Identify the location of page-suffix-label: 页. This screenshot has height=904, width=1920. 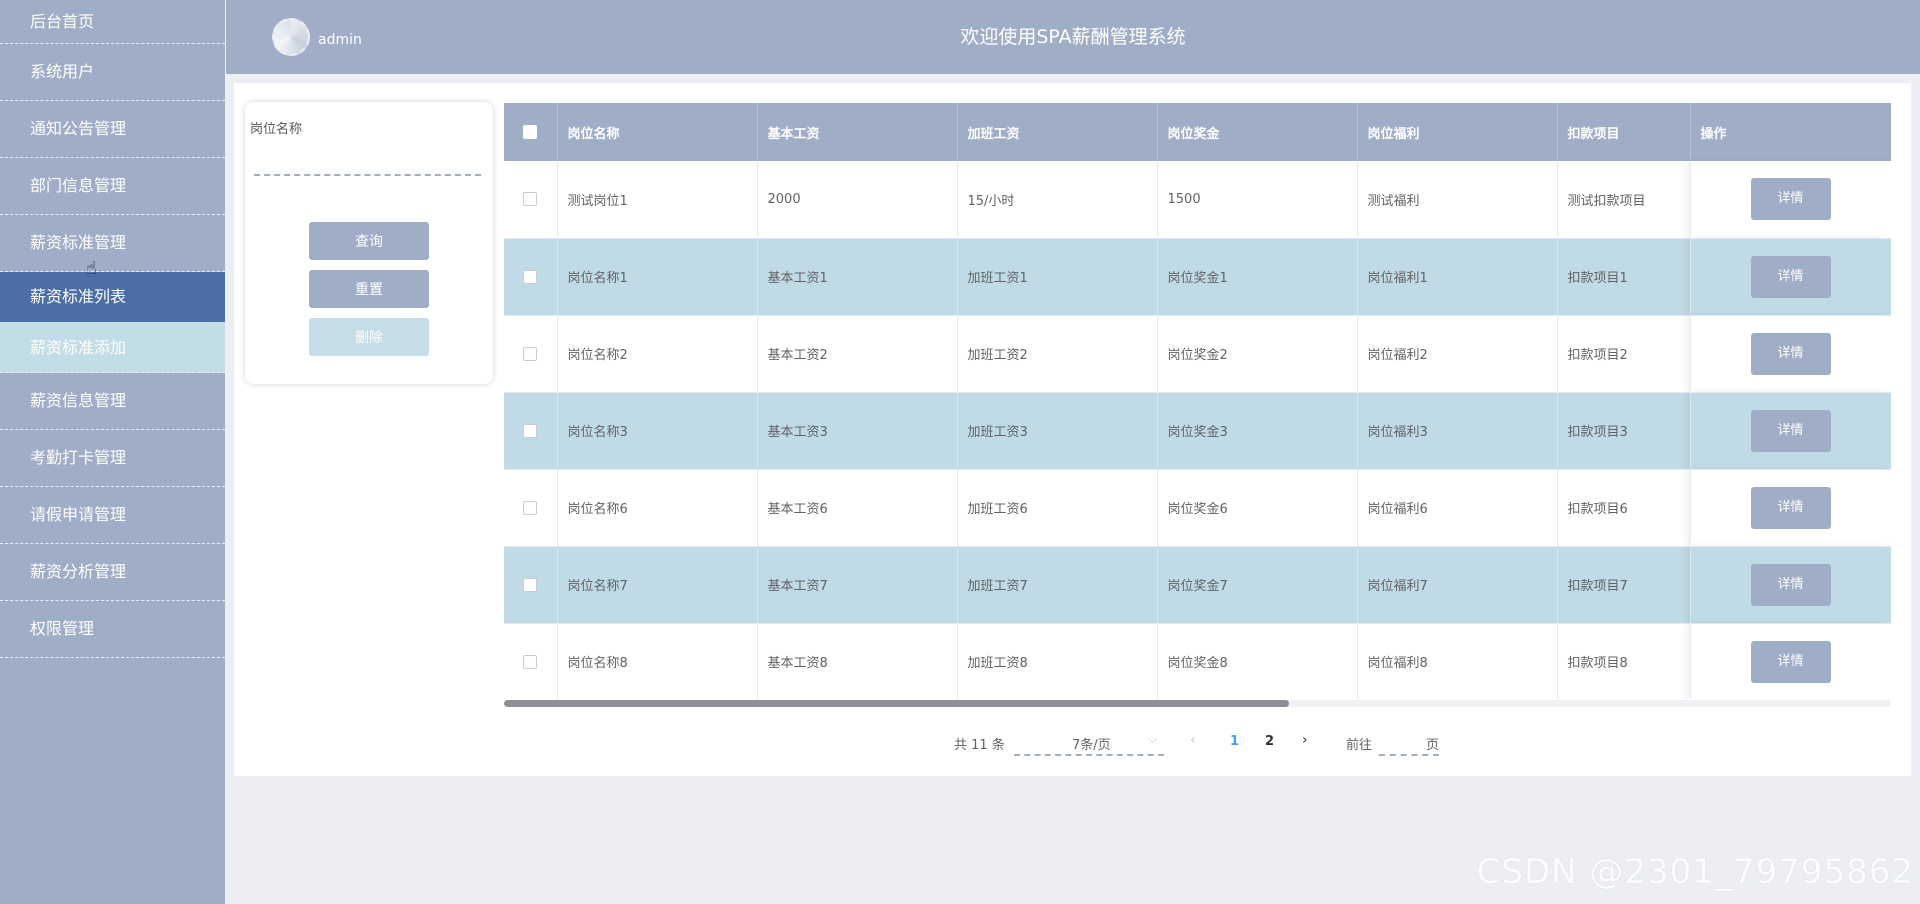
(1433, 745).